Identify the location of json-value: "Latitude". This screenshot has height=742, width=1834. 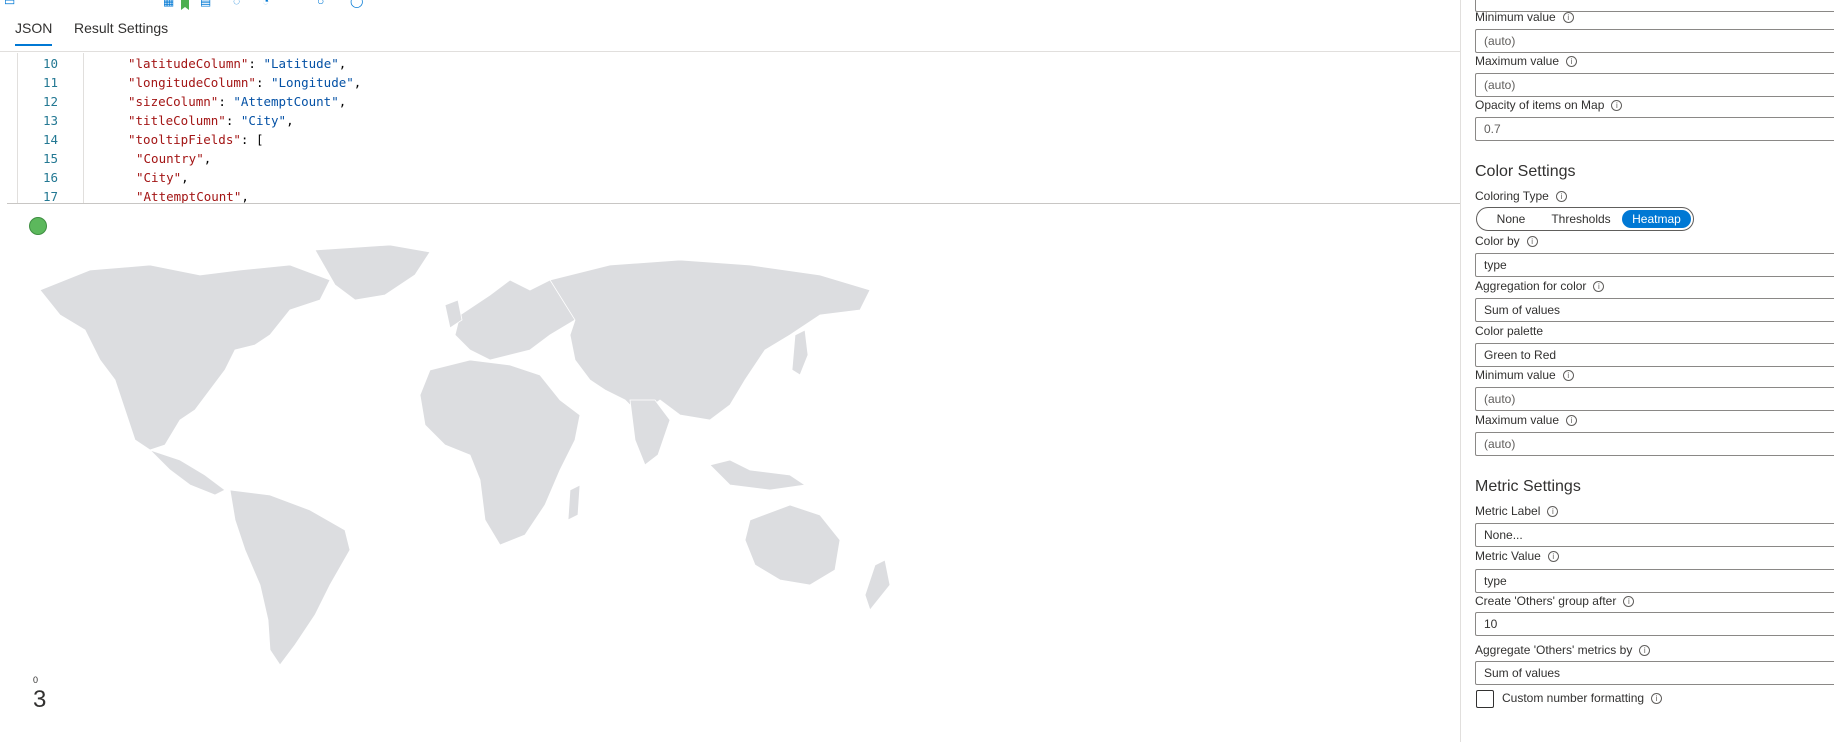
(301, 63).